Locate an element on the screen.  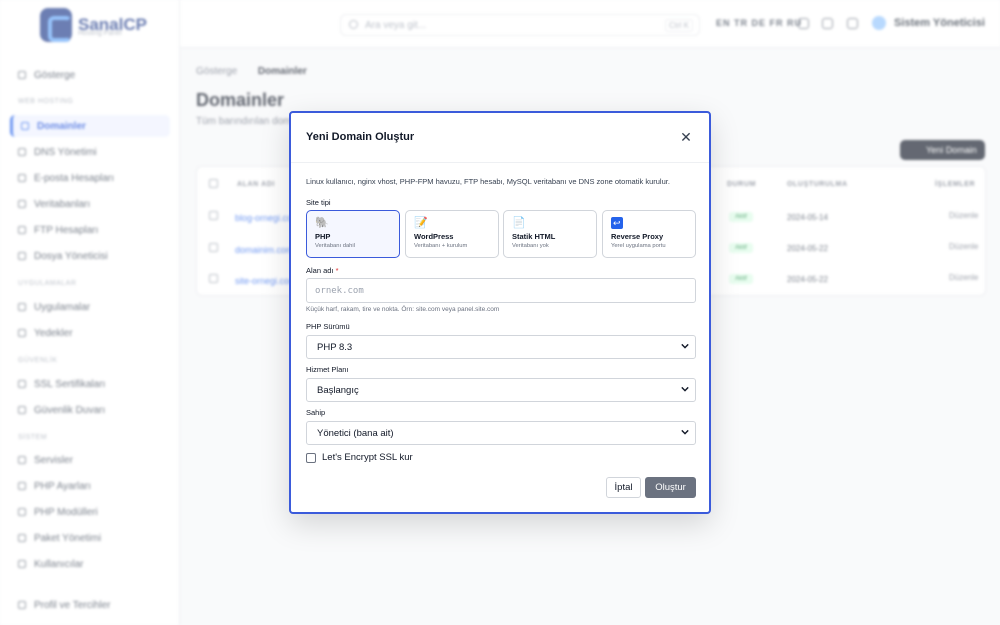
site-type-title: WordPress is located at coordinates (434, 236).